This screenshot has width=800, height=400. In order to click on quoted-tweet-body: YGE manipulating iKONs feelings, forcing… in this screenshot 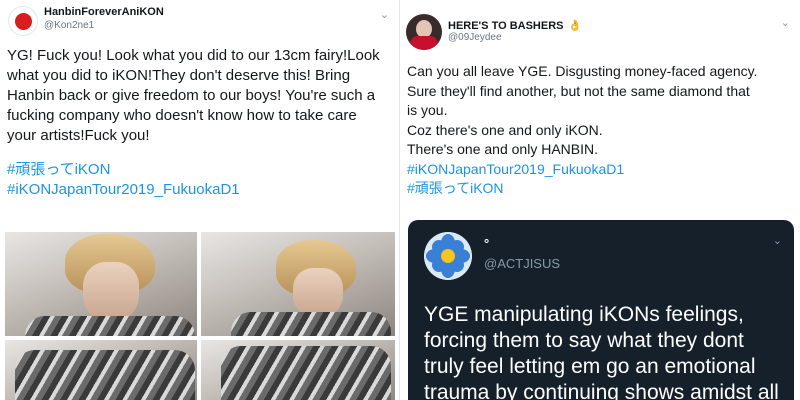, I will do `click(601, 351)`.